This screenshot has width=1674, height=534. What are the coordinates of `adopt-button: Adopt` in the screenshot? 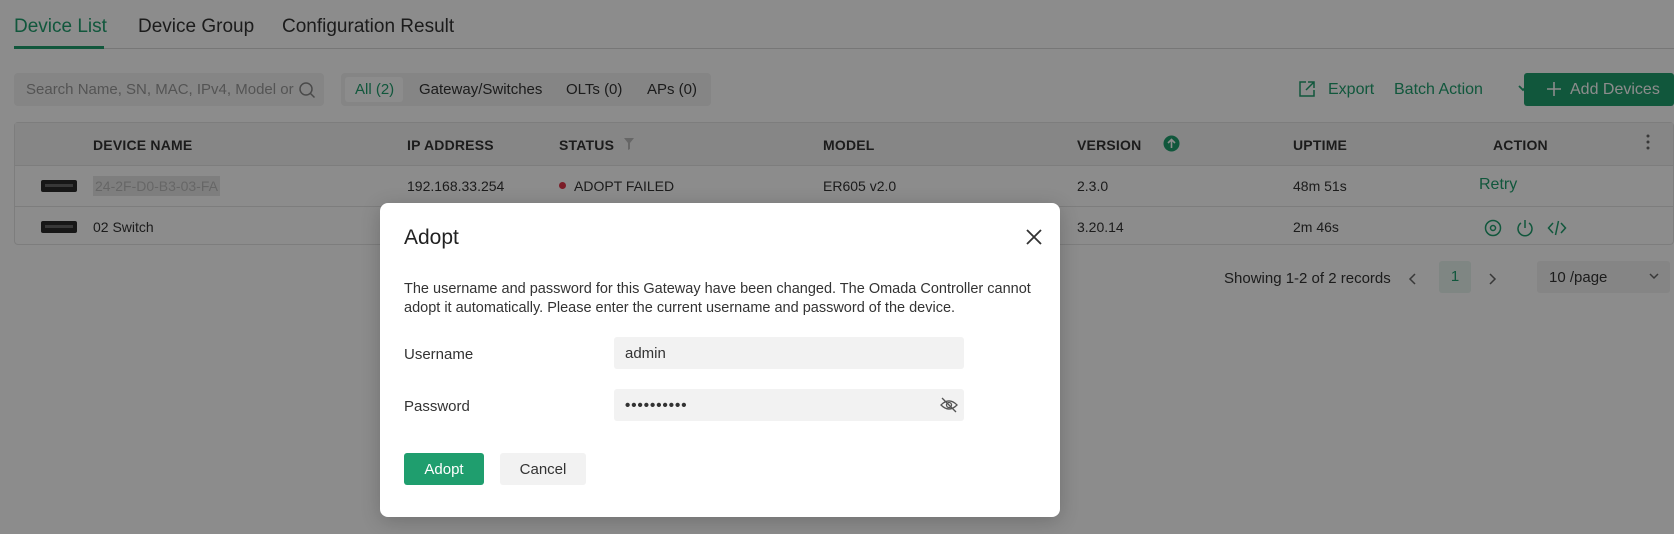 It's located at (444, 469).